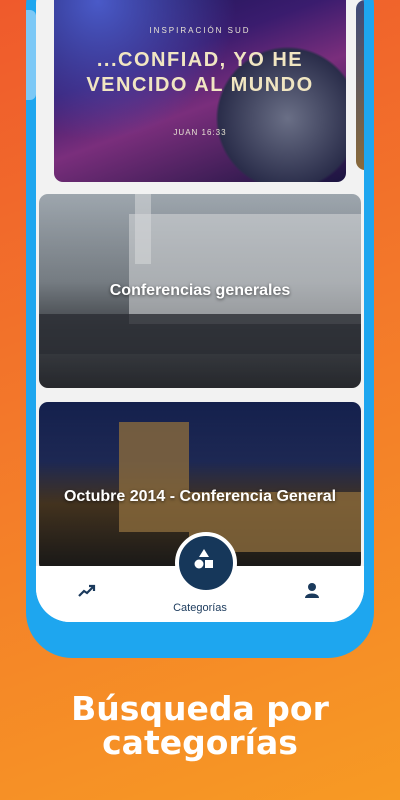  Describe the element at coordinates (200, 30) in the screenshot. I see `quote-brand: INSPIRACIÓN SUD` at that location.